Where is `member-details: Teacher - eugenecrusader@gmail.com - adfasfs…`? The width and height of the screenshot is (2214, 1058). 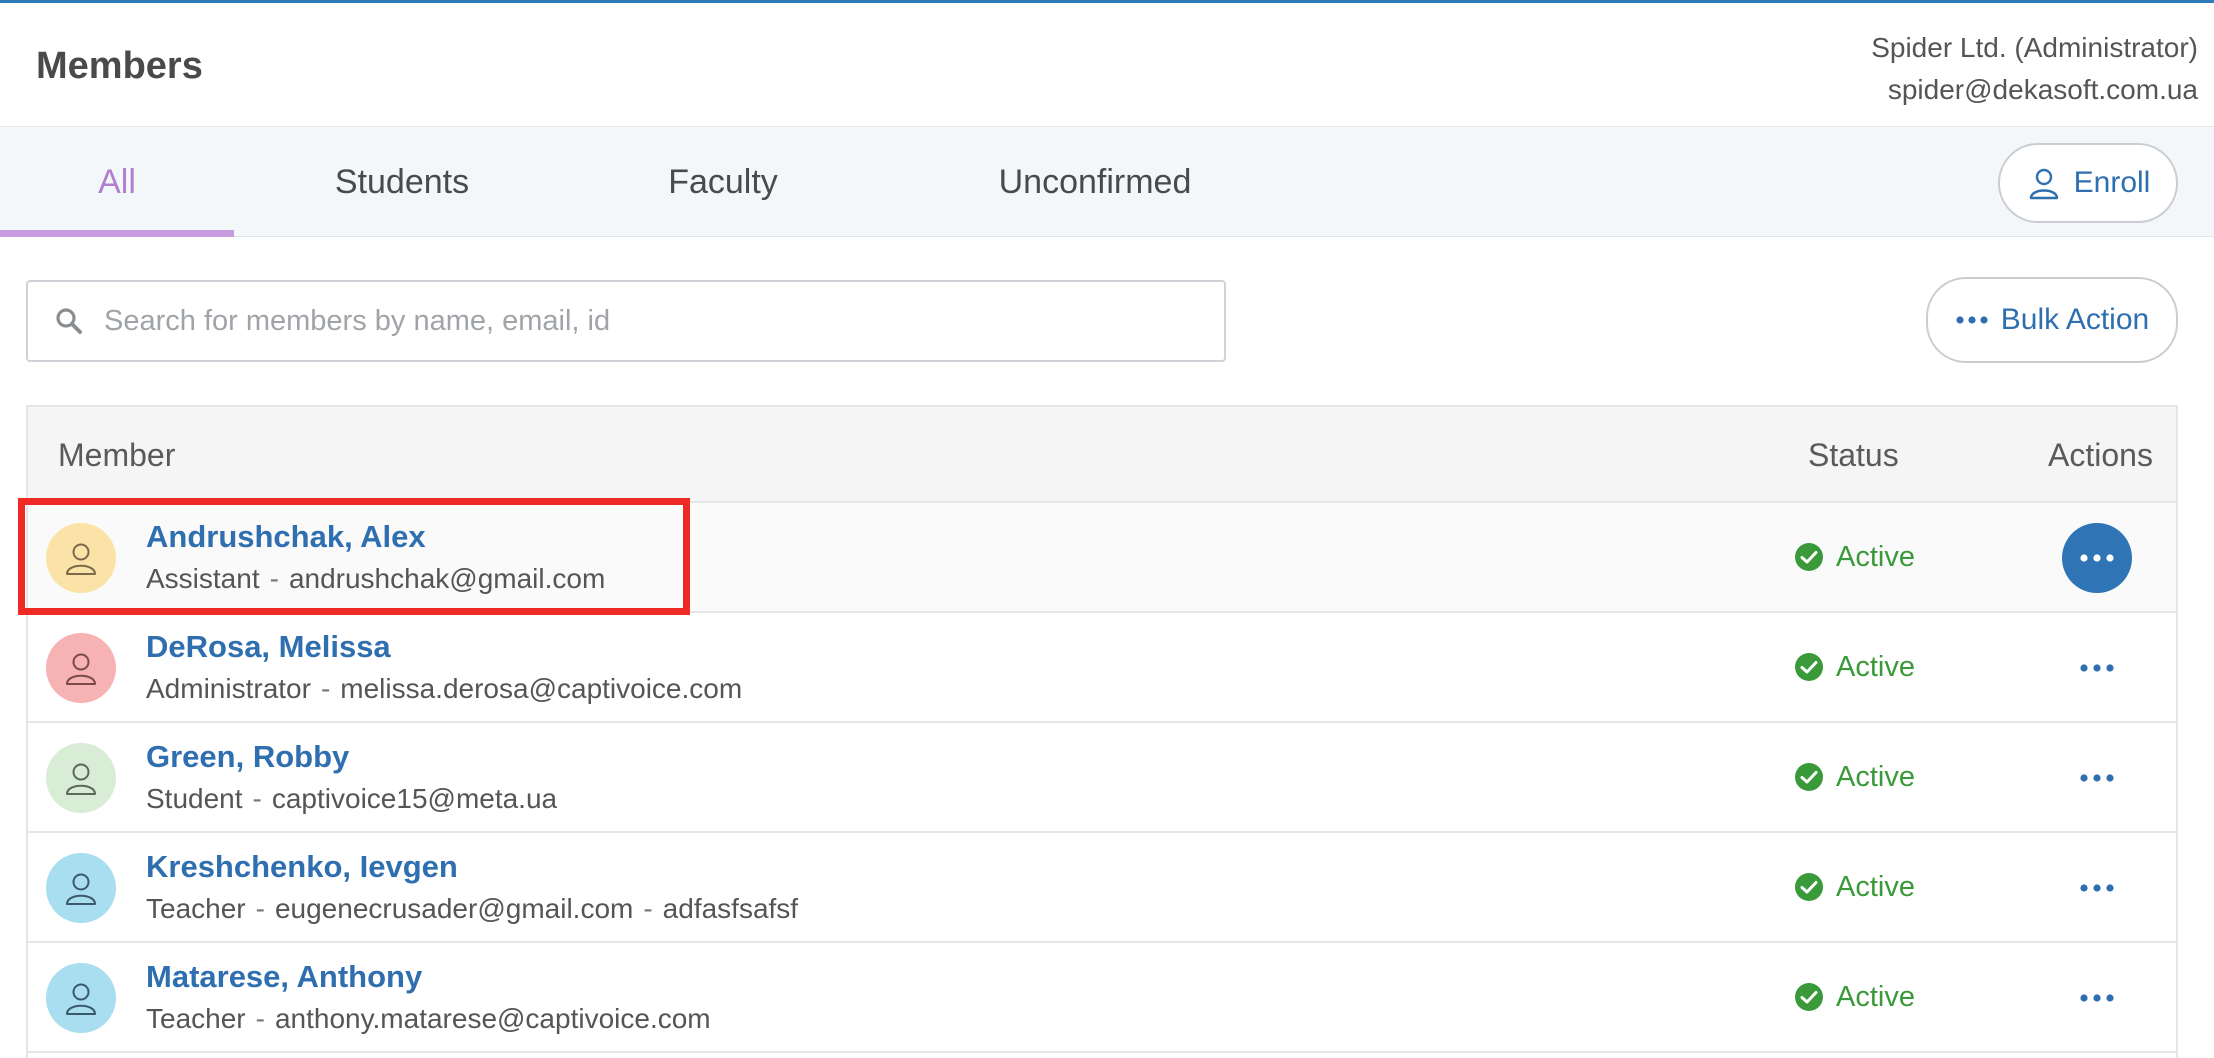
member-details: Teacher - eugenecrusader@gmail.com - adfasfs… is located at coordinates (472, 909).